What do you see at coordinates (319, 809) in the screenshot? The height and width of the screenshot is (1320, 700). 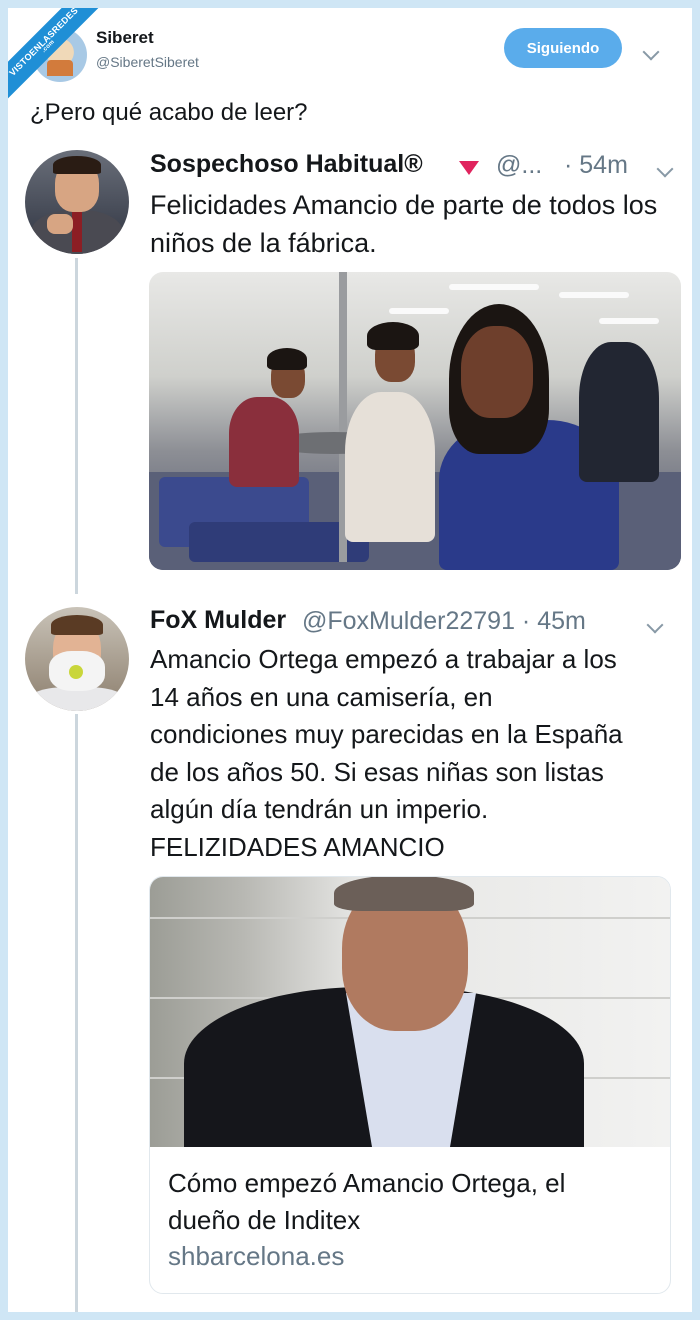 I see `reply-text-line: algún día tendrán un imperio.` at bounding box center [319, 809].